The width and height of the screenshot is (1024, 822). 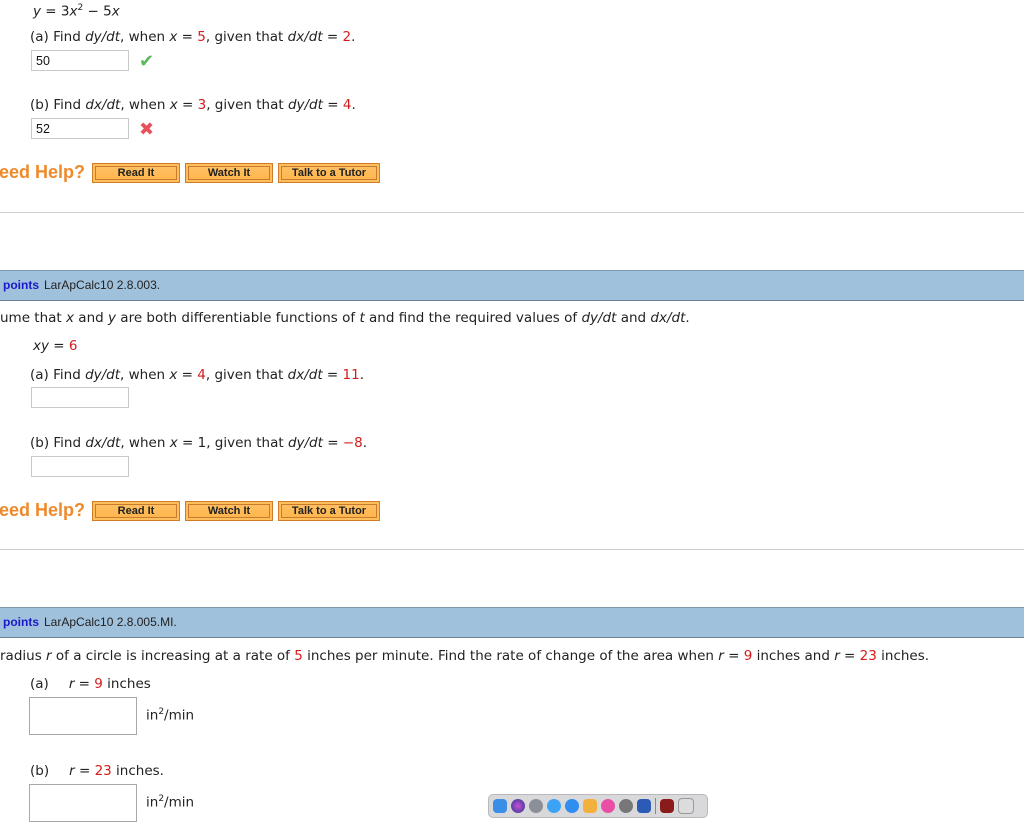 I want to click on q3-header: points LarApCalc10 2.8.005.MI., so click(x=512, y=622).